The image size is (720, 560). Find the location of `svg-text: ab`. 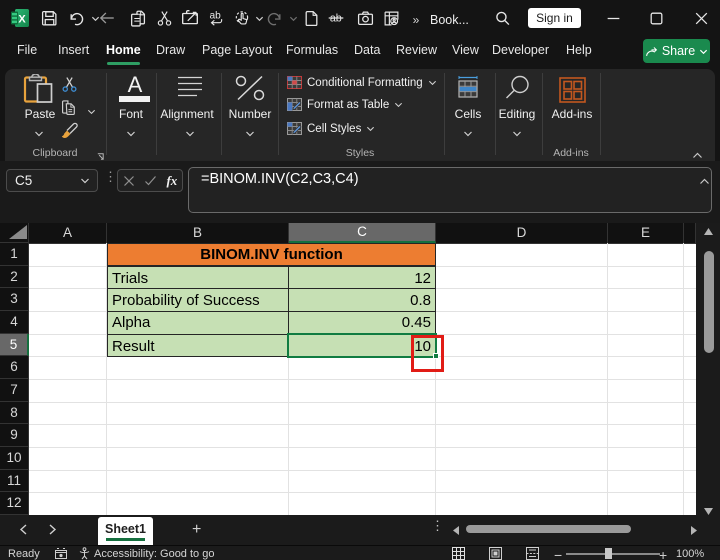

svg-text: ab is located at coordinates (215, 16).